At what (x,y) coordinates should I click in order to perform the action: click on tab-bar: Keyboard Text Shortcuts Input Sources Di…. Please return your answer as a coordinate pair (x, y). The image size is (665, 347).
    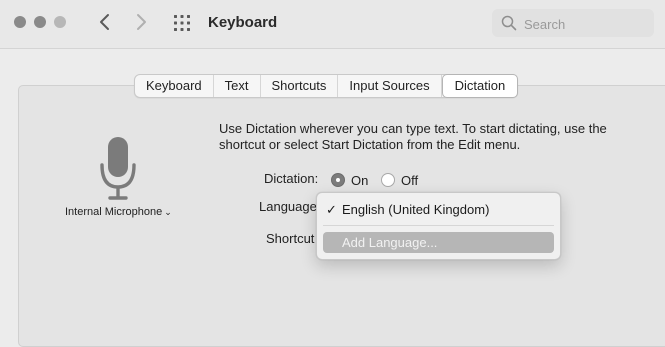
    Looking at the image, I should click on (326, 86).